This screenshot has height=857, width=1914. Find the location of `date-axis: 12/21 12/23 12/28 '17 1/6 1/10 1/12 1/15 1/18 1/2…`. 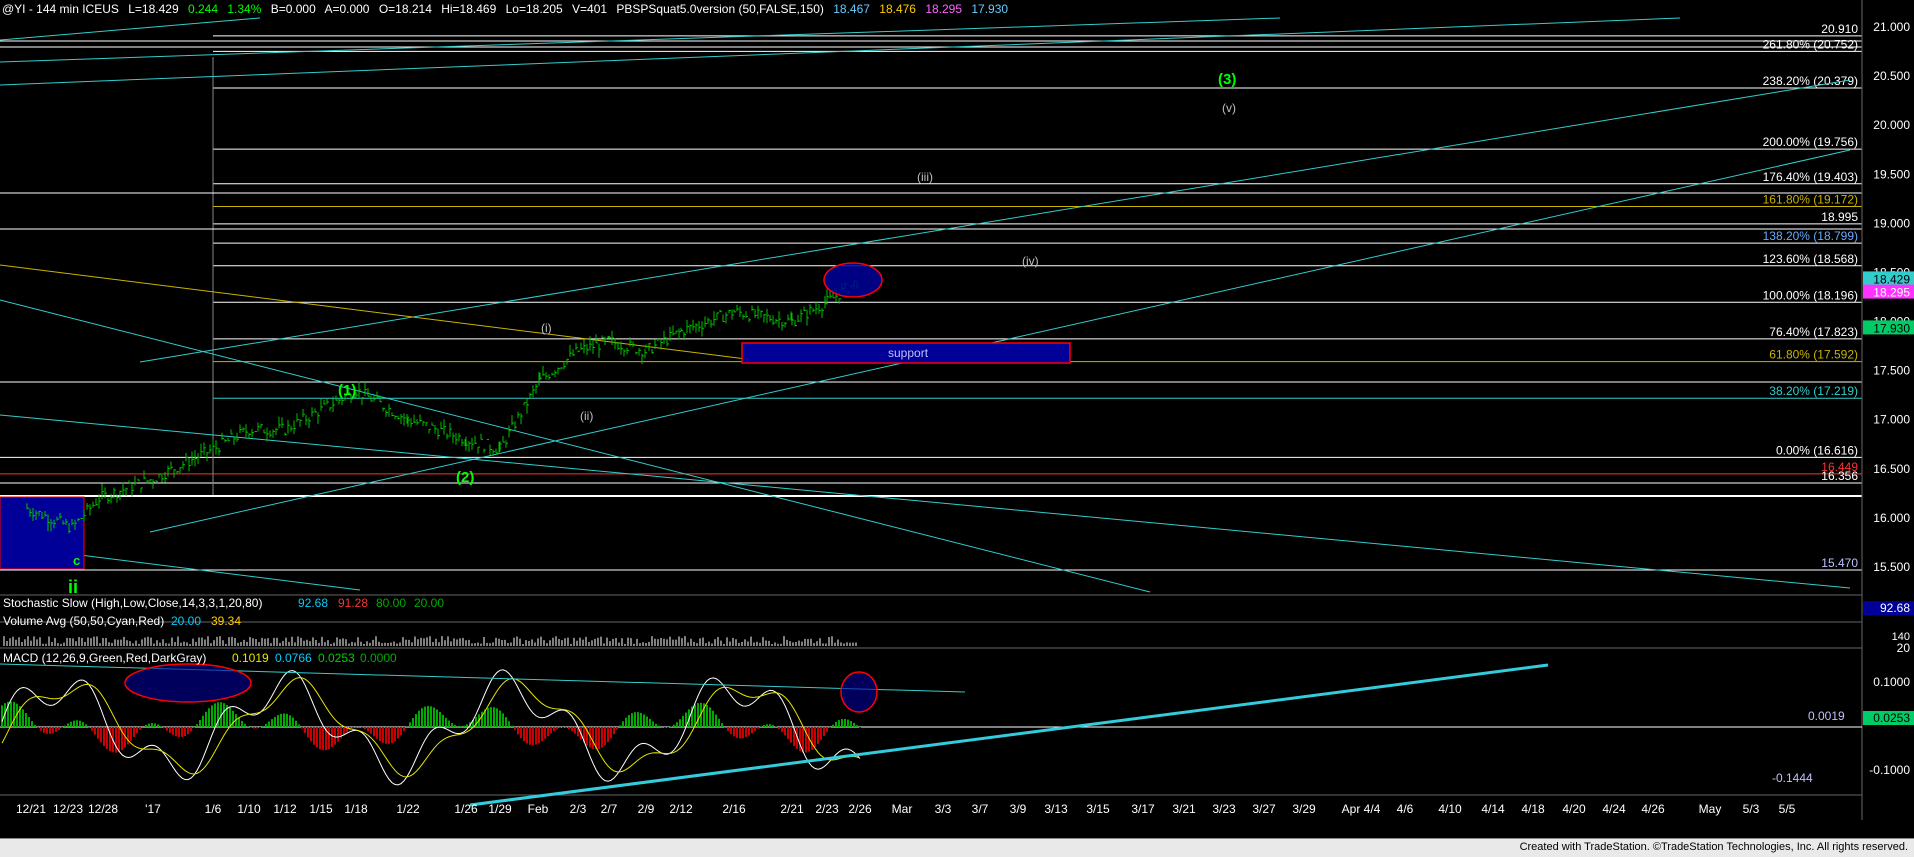

date-axis: 12/21 12/23 12/28 '17 1/6 1/10 1/12 1/15 1/18 1/2… is located at coordinates (906, 809).